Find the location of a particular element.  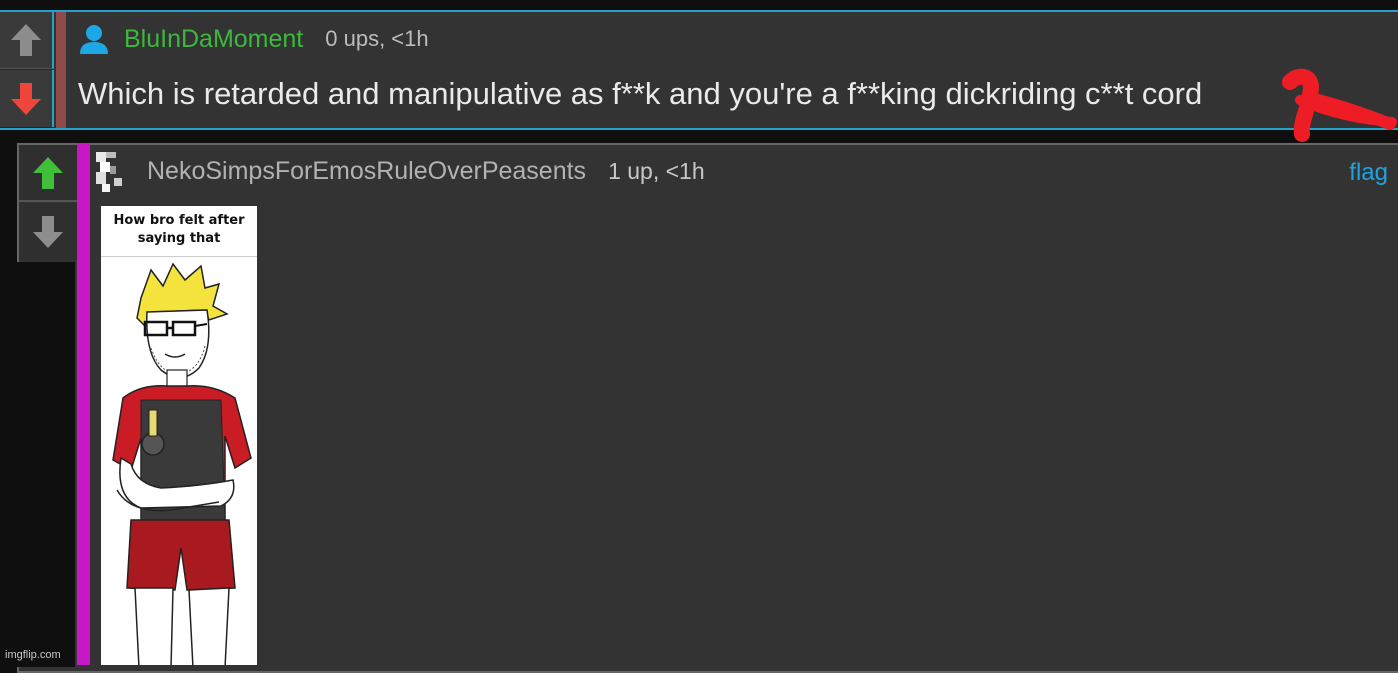

reply-thread-bar is located at coordinates (83, 404).